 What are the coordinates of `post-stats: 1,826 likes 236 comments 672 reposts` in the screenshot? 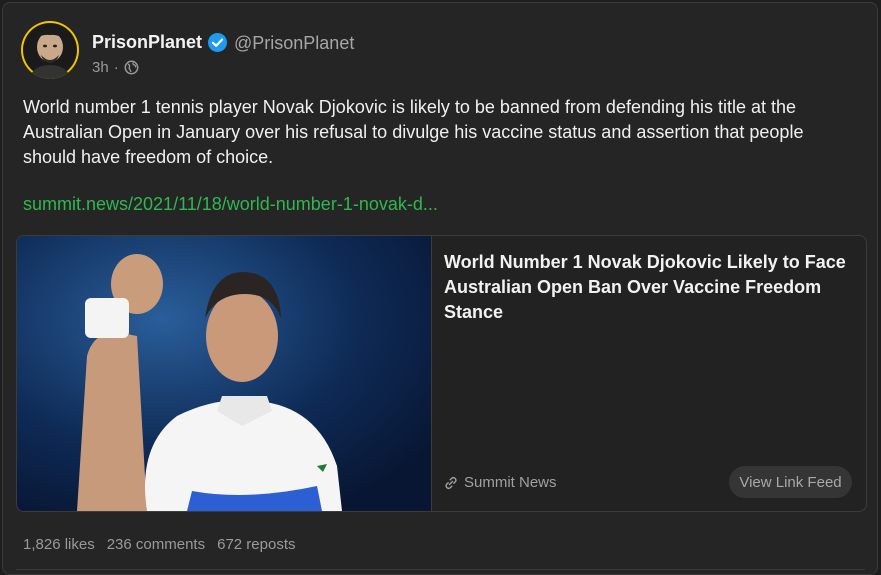 It's located at (159, 544).